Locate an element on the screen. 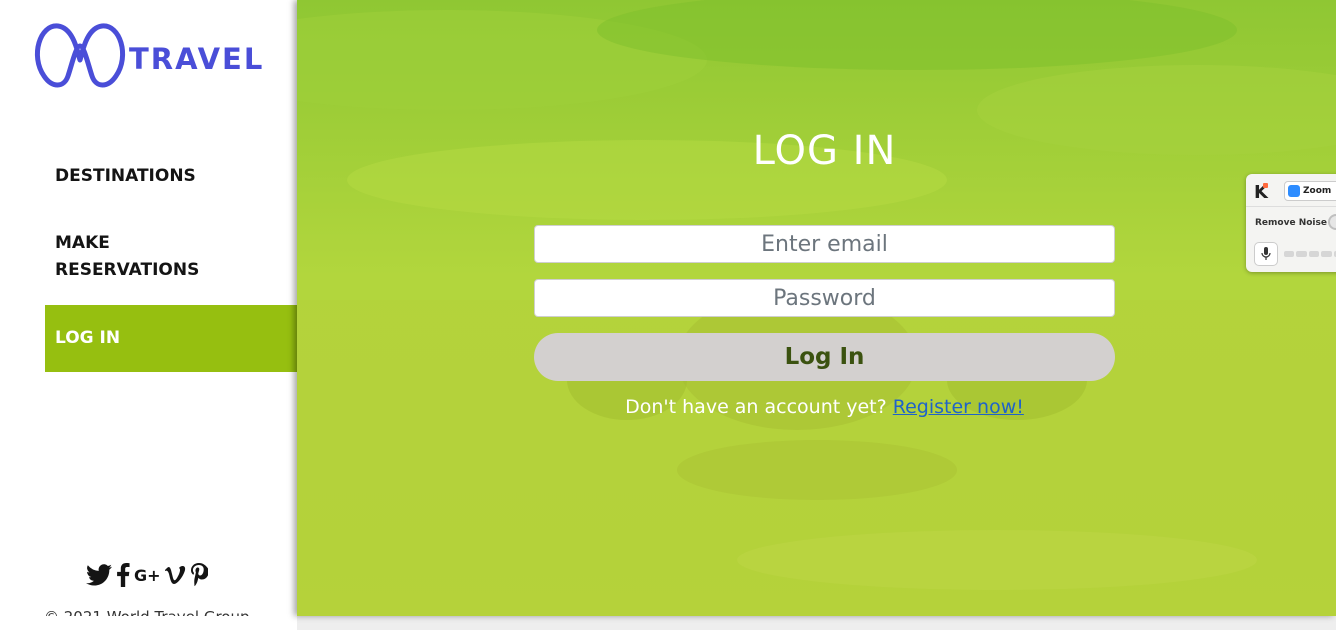 This screenshot has width=1336, height=630. remove-noise-toggle is located at coordinates (1332, 222).